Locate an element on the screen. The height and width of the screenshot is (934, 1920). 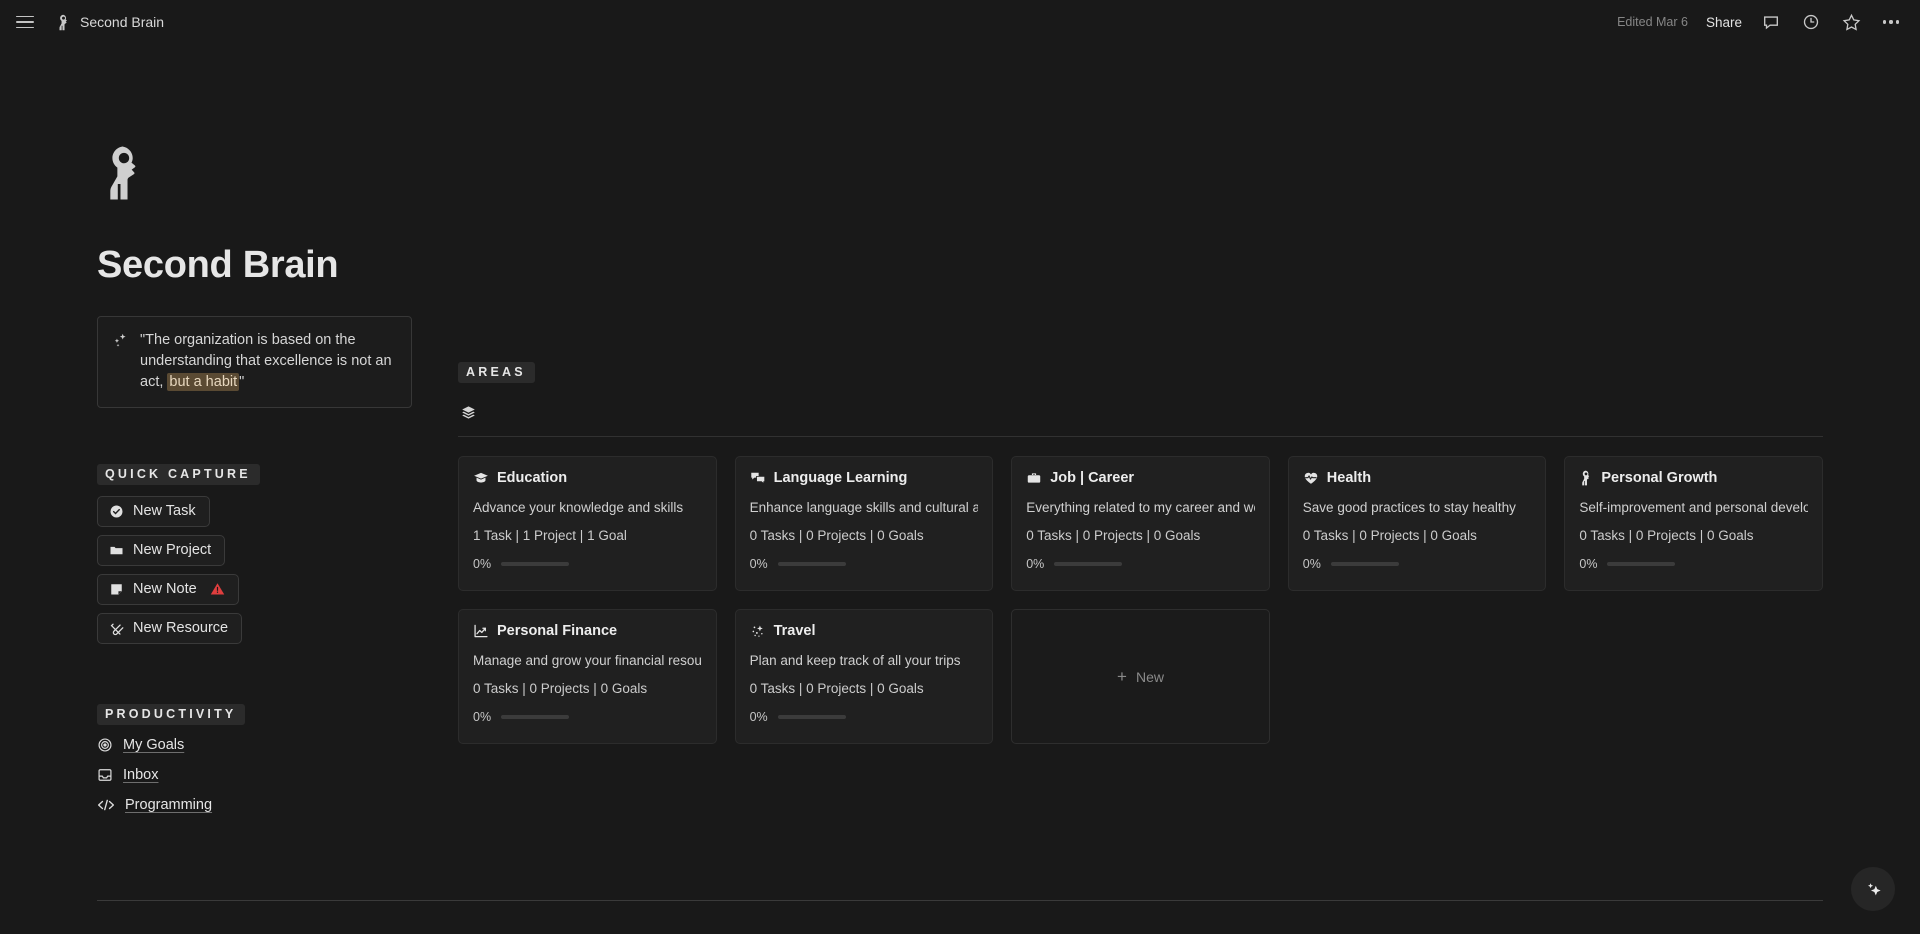
card-title: Personal Finance is located at coordinates (557, 631).